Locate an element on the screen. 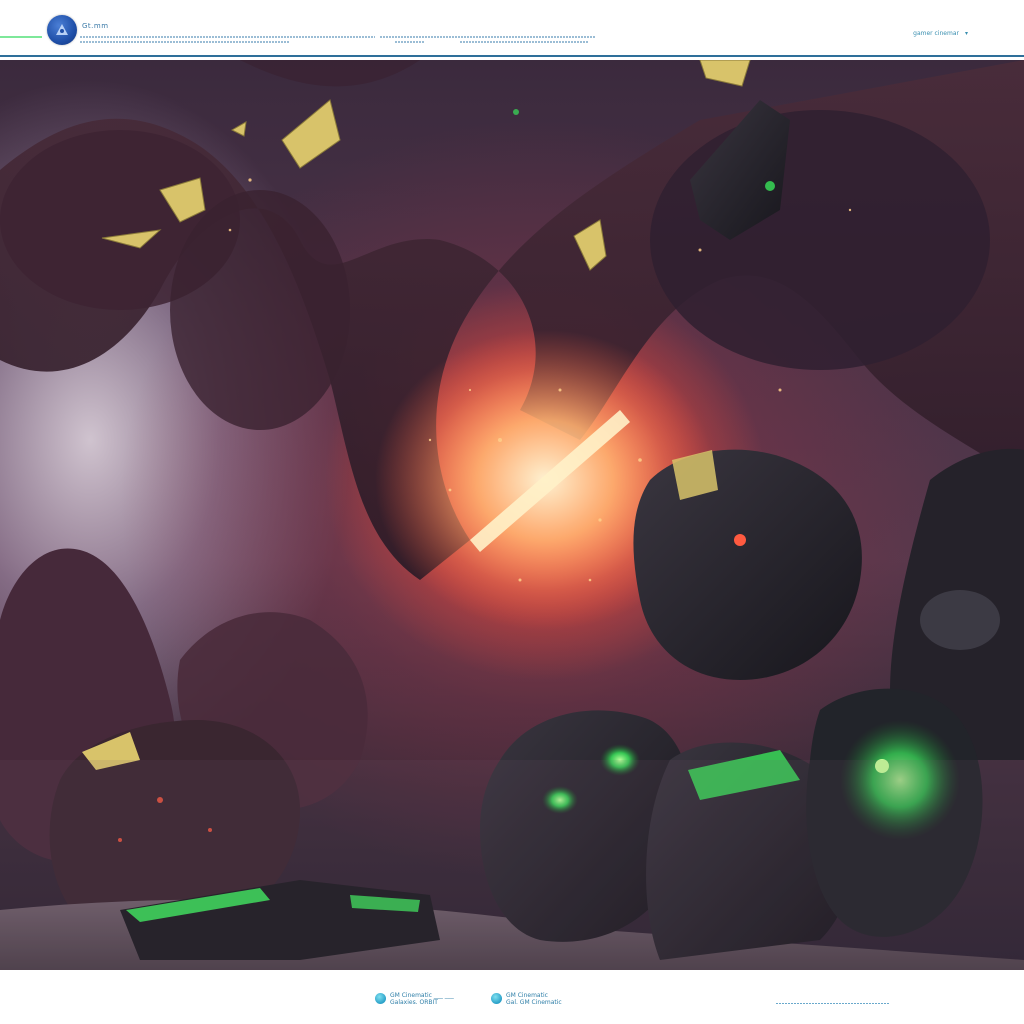  mech-core-red is located at coordinates (740, 540).